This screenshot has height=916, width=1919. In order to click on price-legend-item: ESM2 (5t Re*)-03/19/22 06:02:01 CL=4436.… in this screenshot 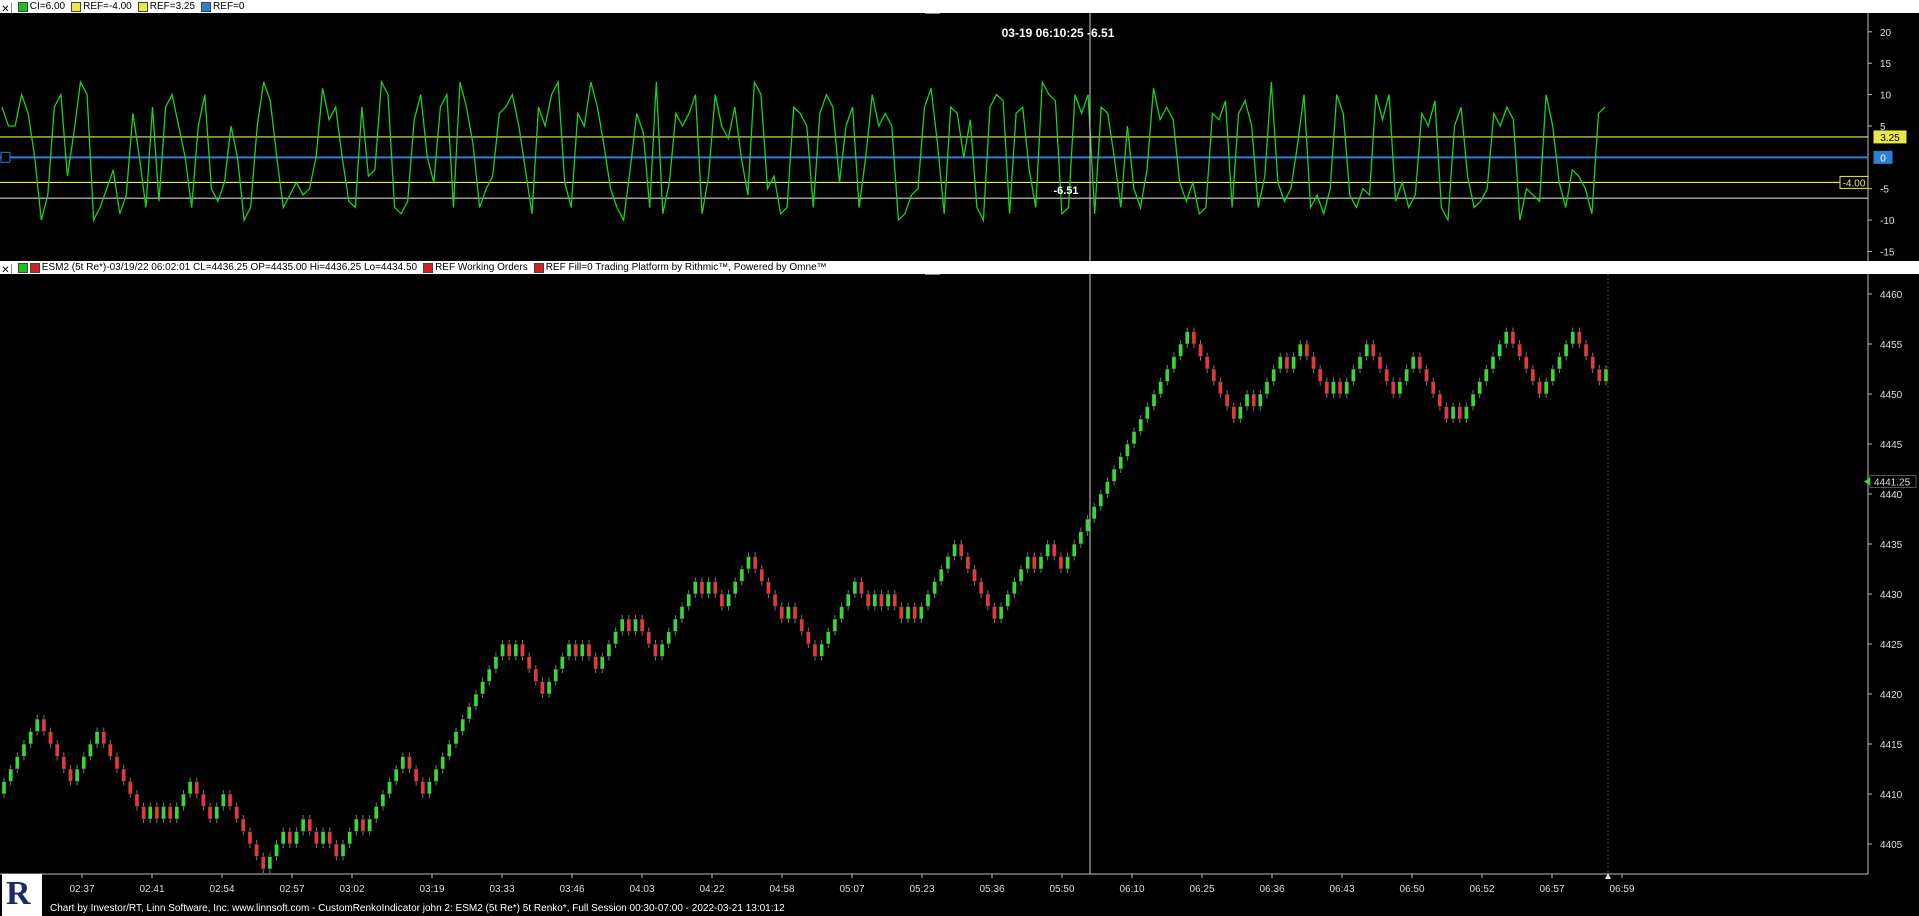, I will do `click(217, 267)`.